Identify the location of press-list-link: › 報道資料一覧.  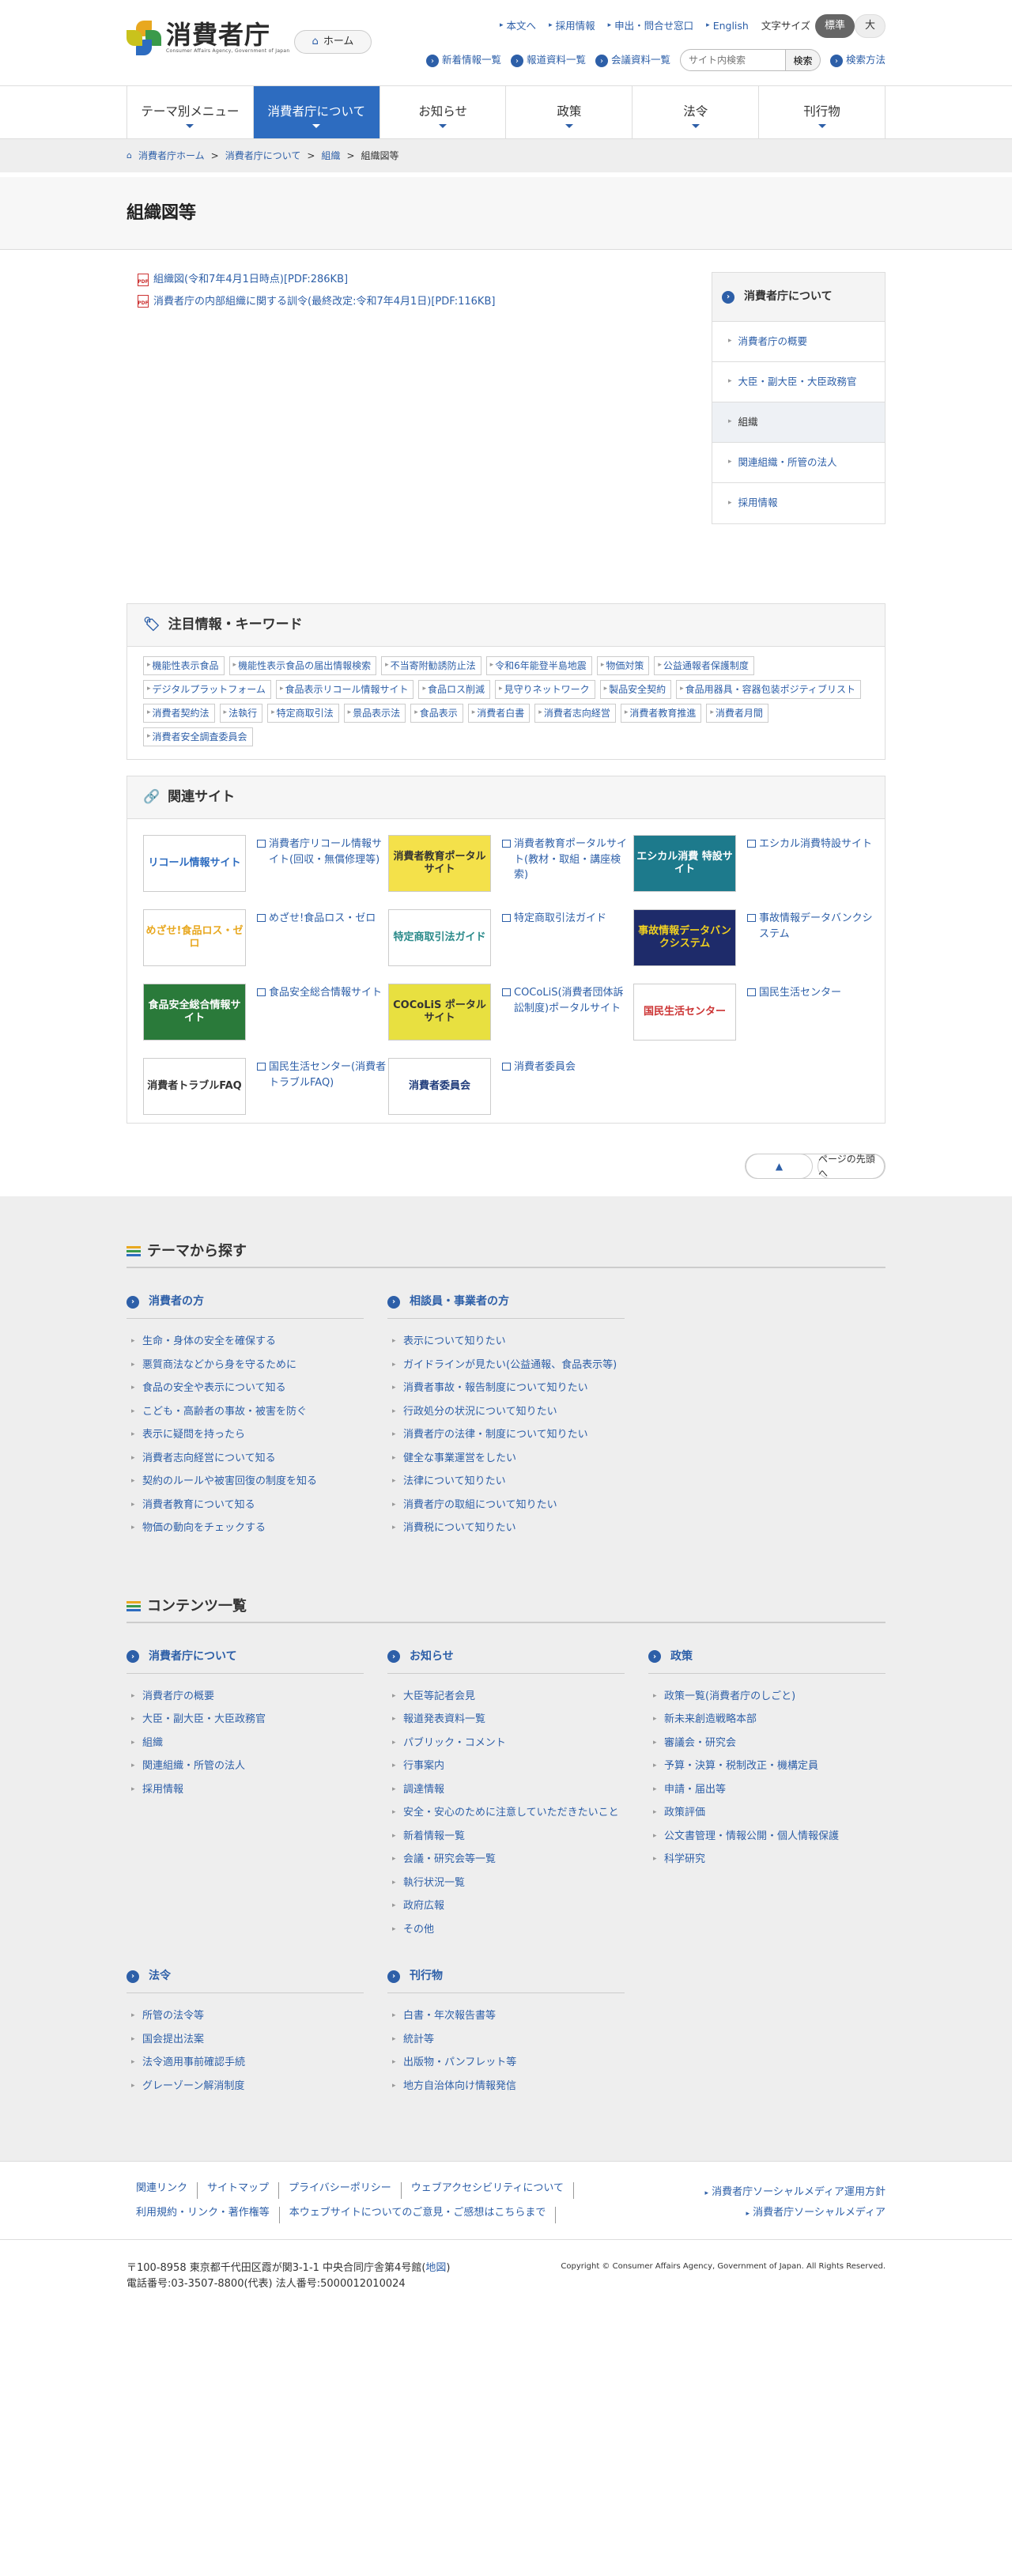
(548, 60).